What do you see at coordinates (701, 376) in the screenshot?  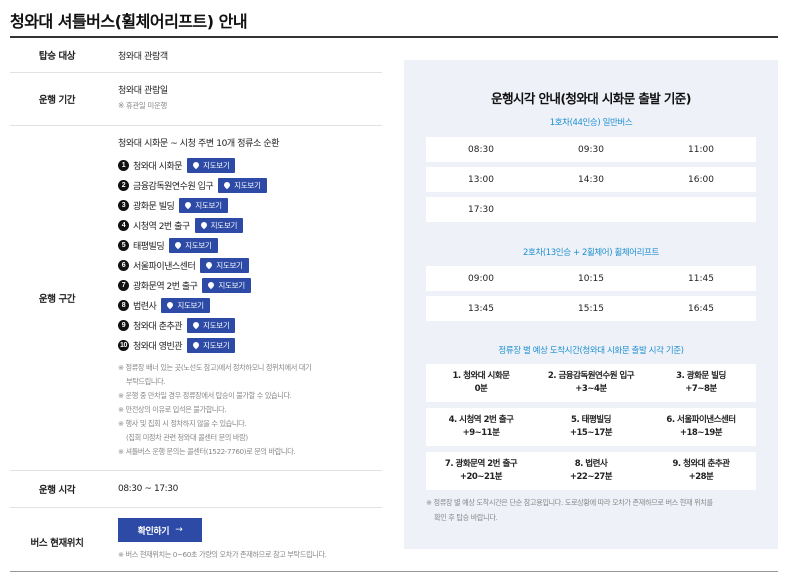 I see `arrival-stop: 3. 광화문 빌딩` at bounding box center [701, 376].